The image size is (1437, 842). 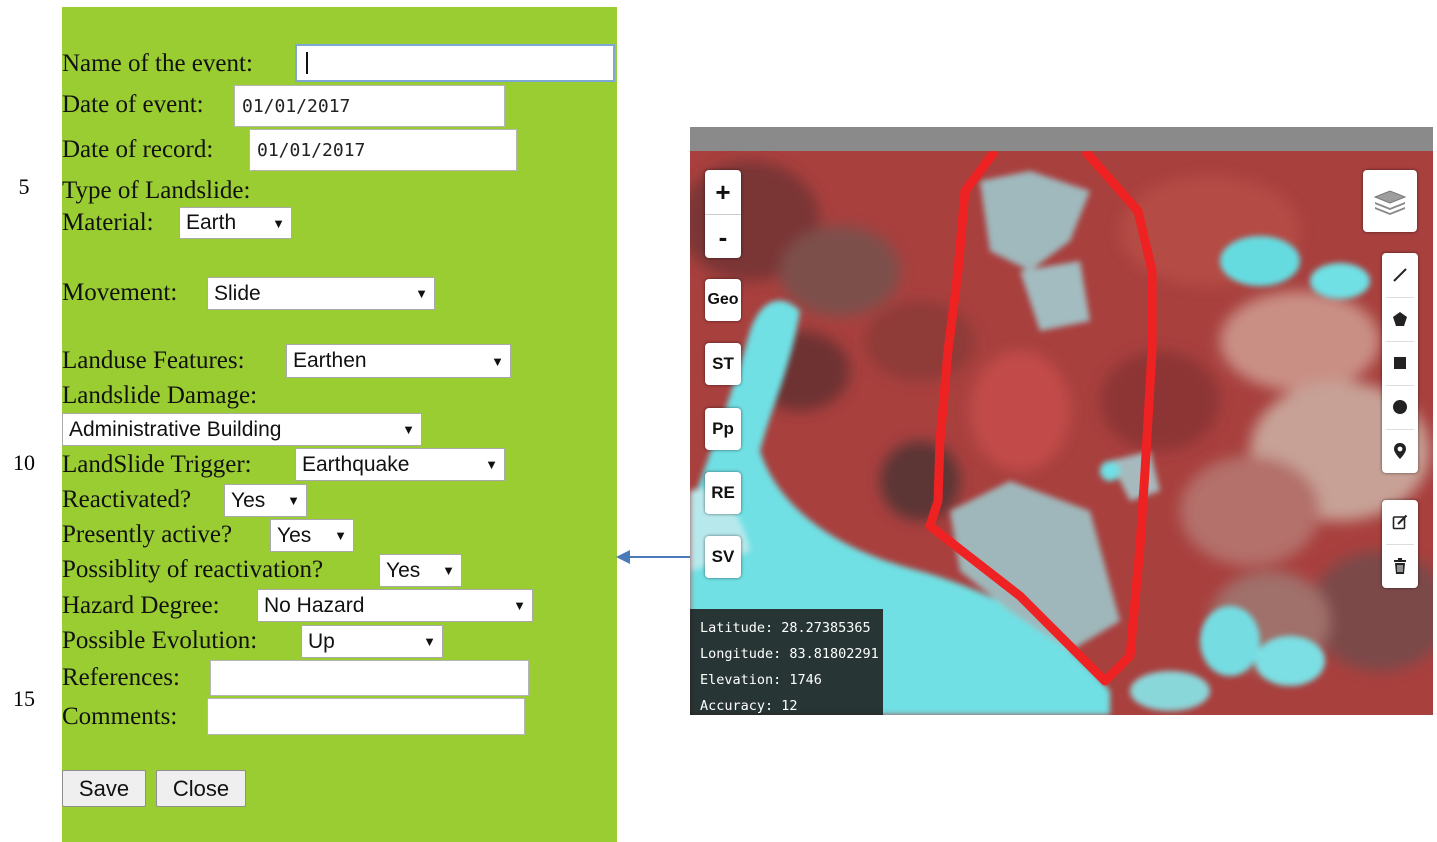 I want to click on draw-circle-button, so click(x=1400, y=407).